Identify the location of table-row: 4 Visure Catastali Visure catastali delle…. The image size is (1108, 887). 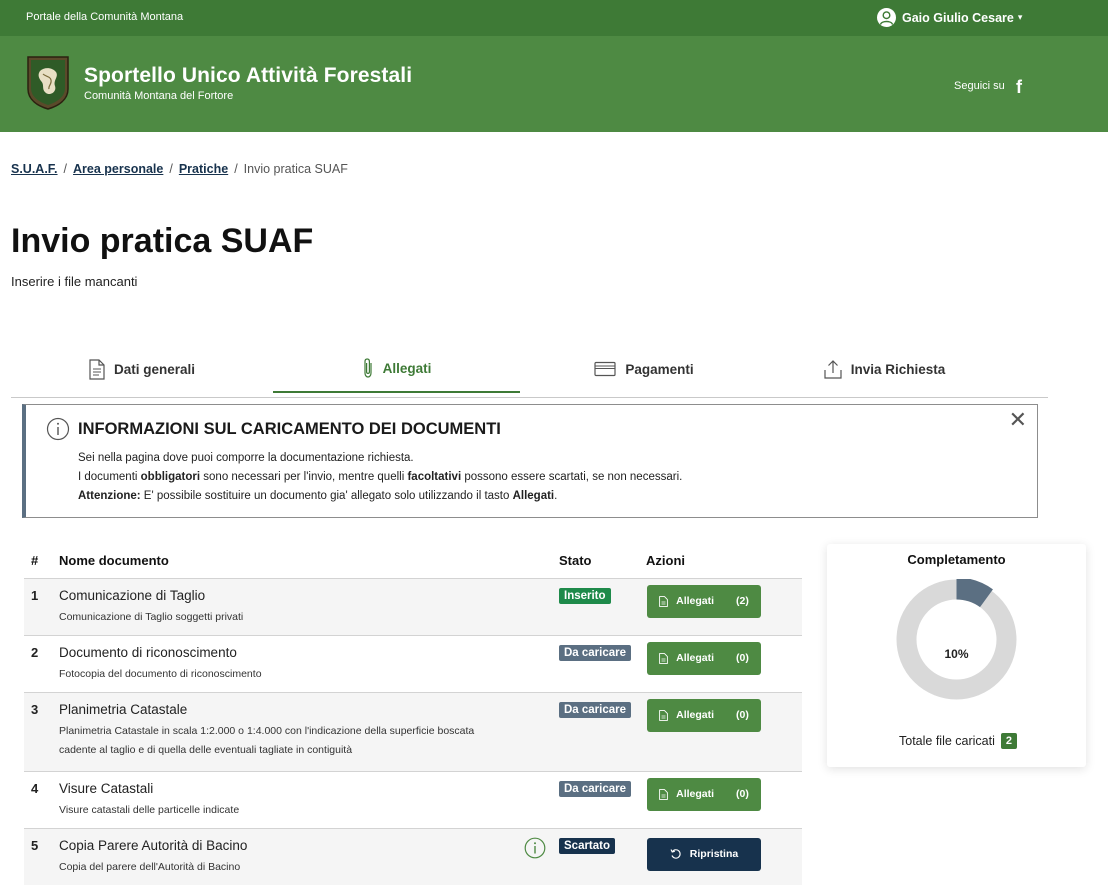
(413, 799).